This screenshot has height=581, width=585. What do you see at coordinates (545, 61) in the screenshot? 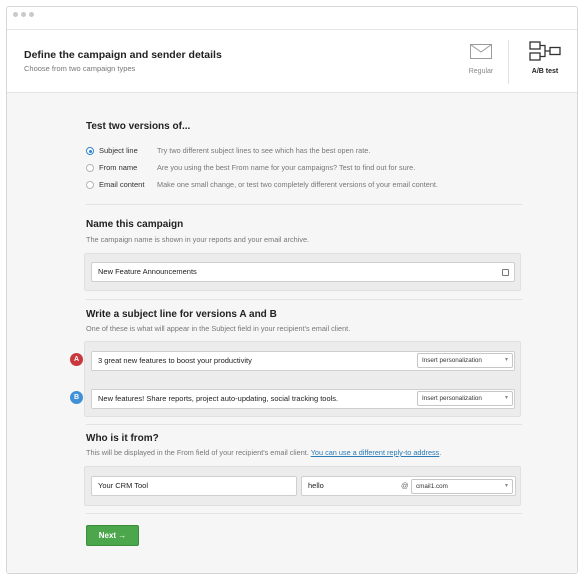
I see `campaign-type-ab-test: A/B test` at bounding box center [545, 61].